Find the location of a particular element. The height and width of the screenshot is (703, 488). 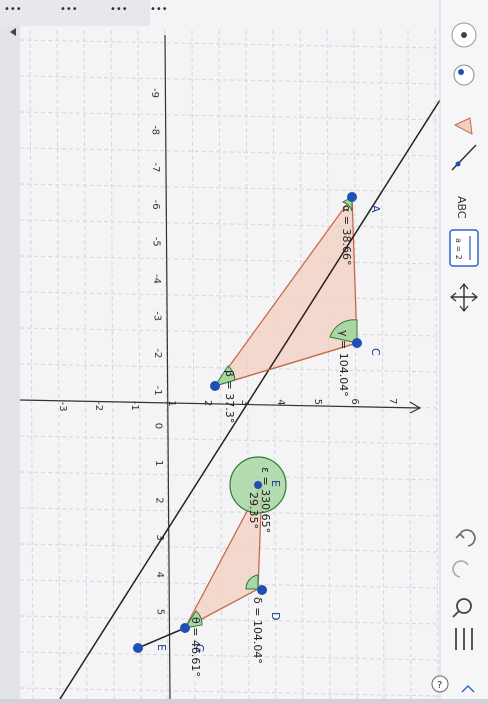

point-c is located at coordinates (357, 343).